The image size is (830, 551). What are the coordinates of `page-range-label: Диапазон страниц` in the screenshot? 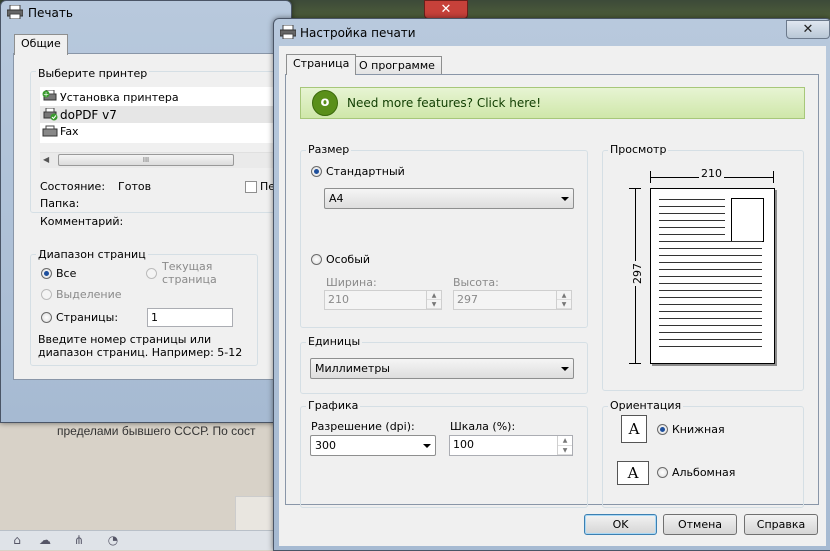 It's located at (92, 254).